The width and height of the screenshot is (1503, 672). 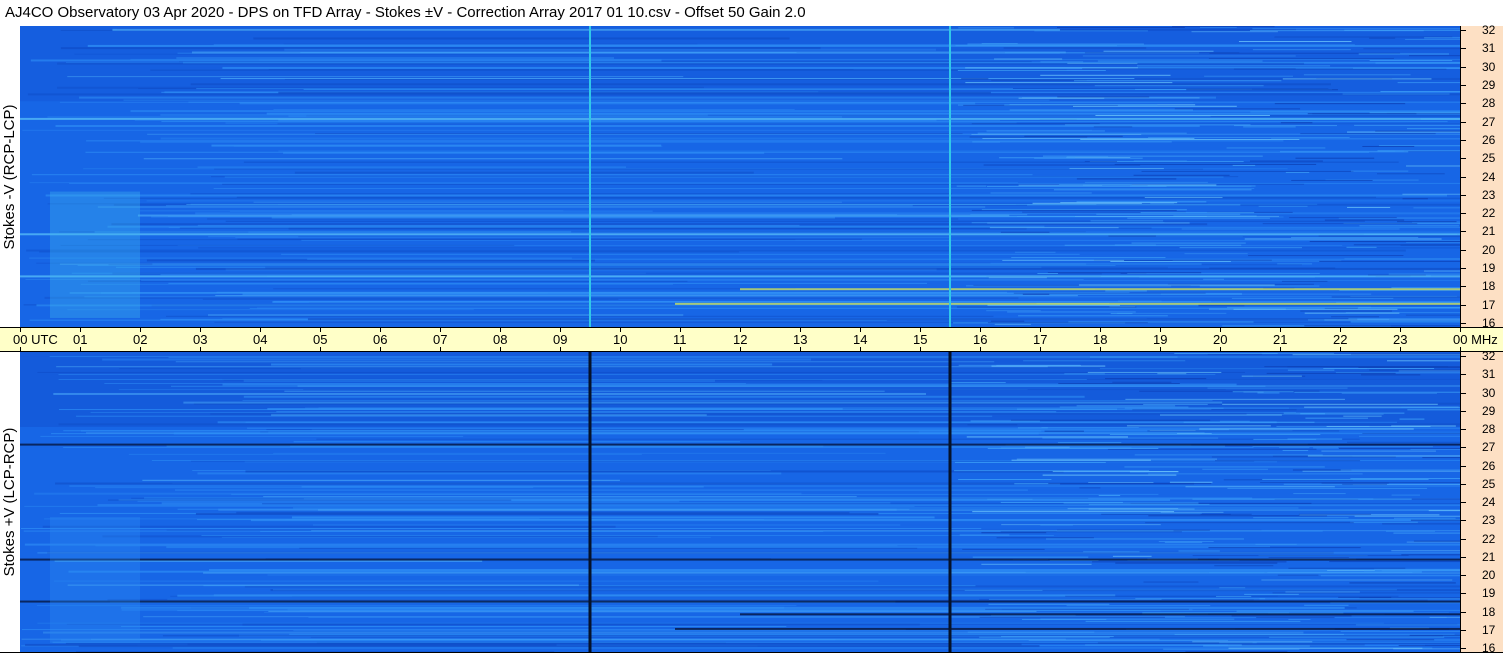 I want to click on time-marker-line, so click(x=590, y=502).